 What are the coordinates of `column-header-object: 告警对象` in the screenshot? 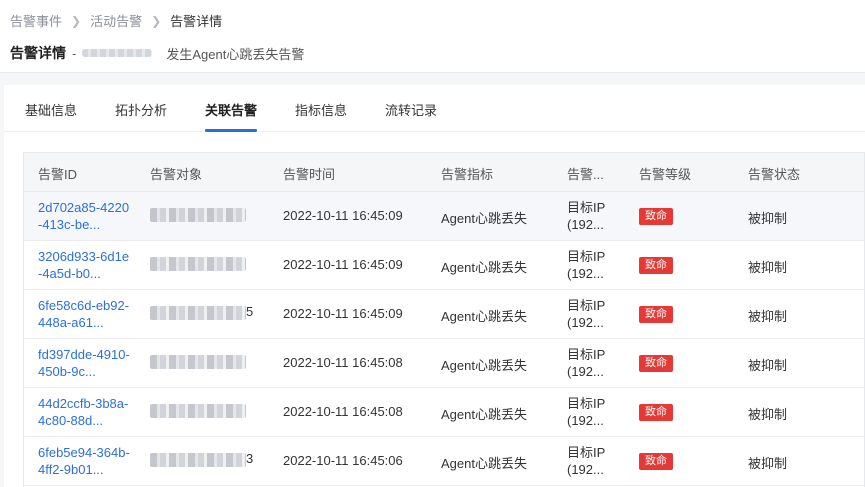 It's located at (176, 173).